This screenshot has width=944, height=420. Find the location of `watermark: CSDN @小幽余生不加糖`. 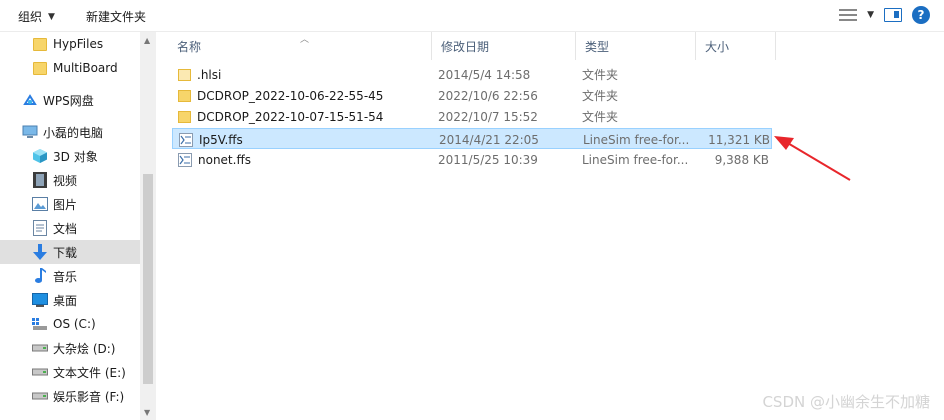

watermark: CSDN @小幽余生不加糖 is located at coordinates (846, 402).